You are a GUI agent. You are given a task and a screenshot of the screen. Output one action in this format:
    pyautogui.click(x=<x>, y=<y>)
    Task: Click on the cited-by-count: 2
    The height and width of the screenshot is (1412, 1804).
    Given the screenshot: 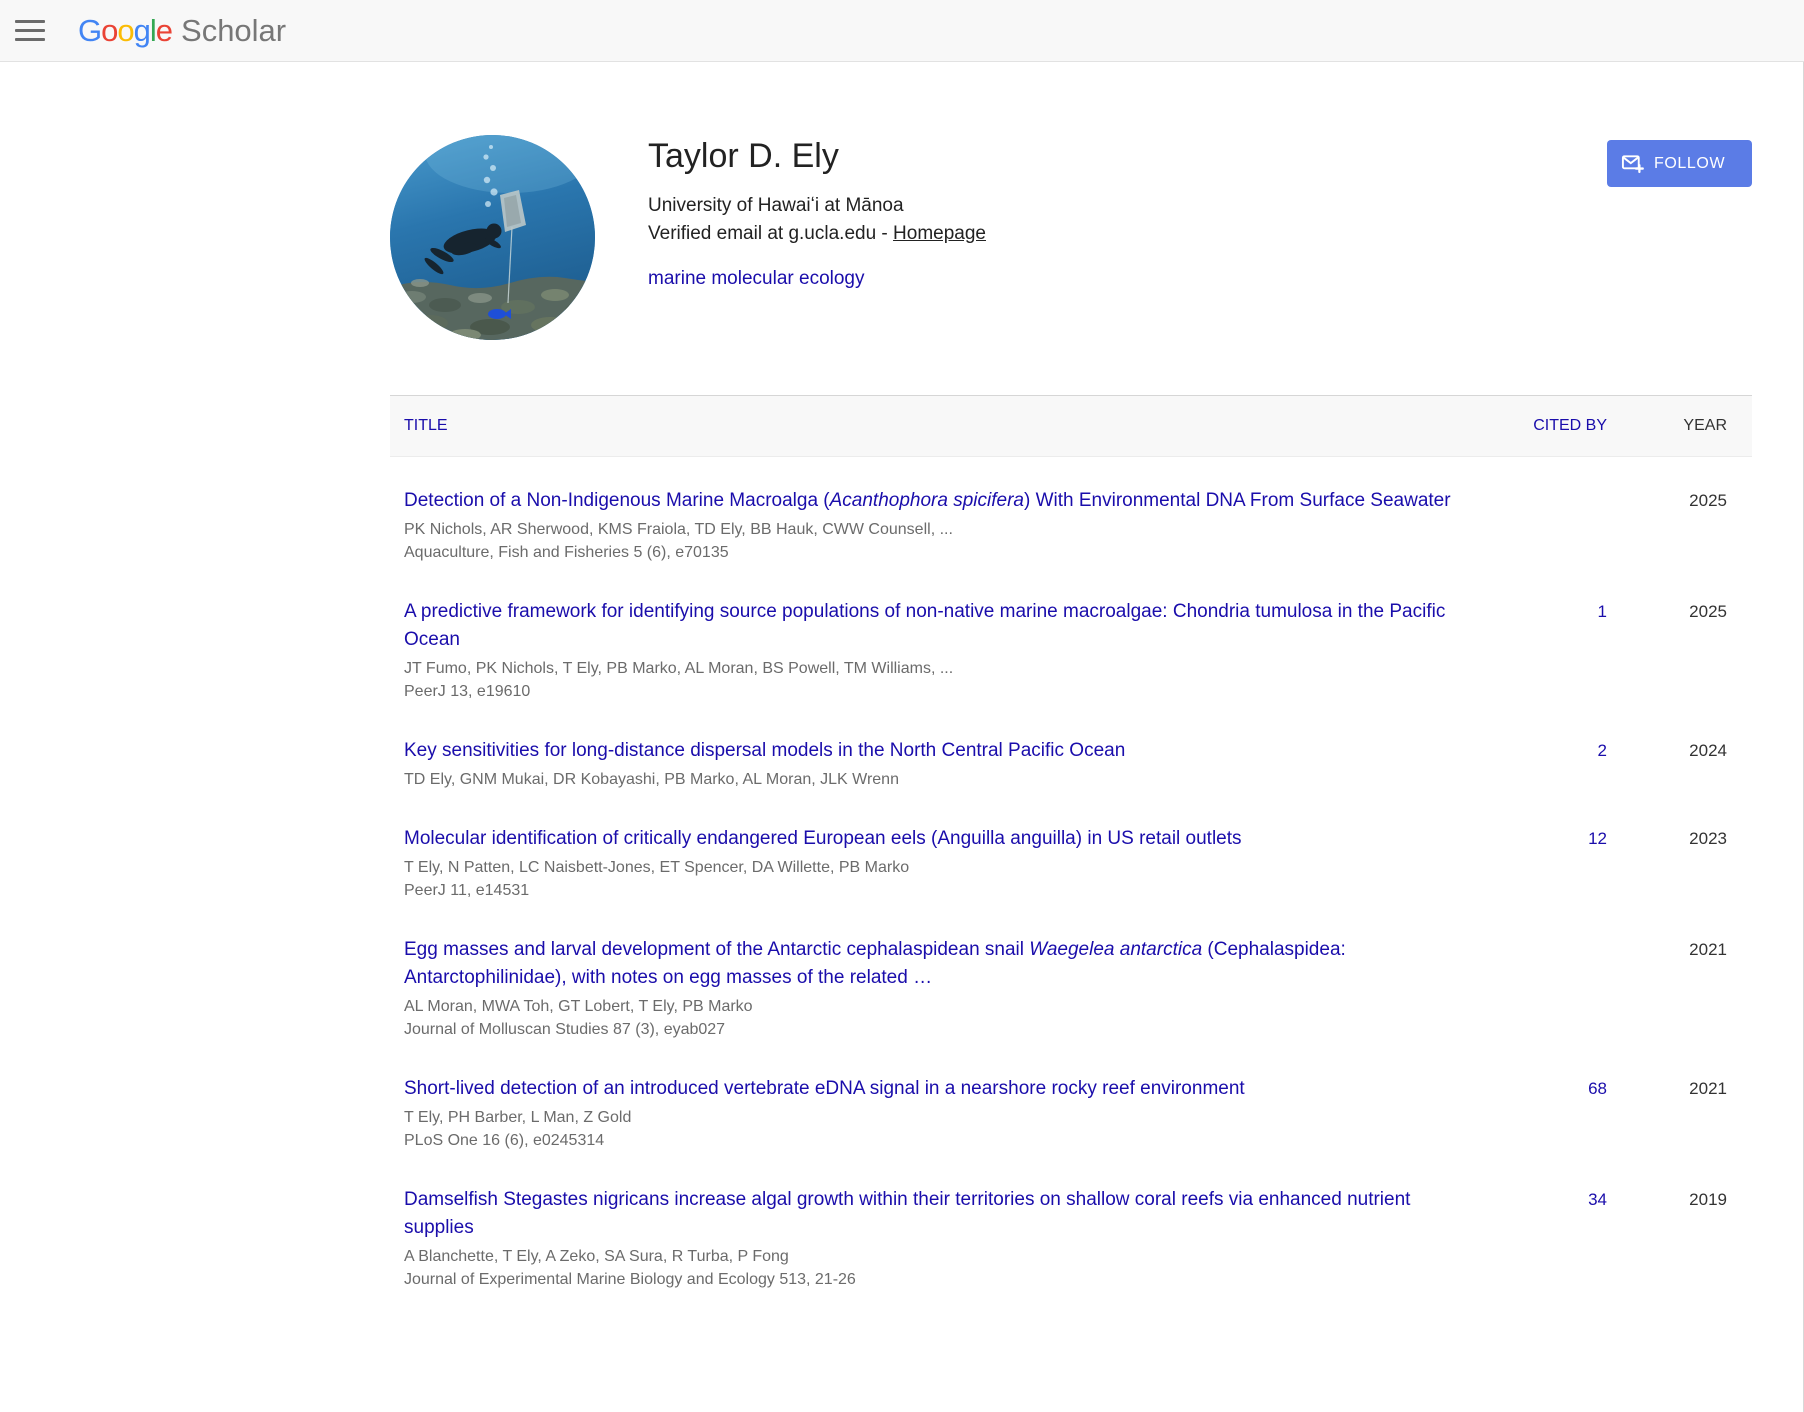 What is the action you would take?
    pyautogui.click(x=1602, y=750)
    